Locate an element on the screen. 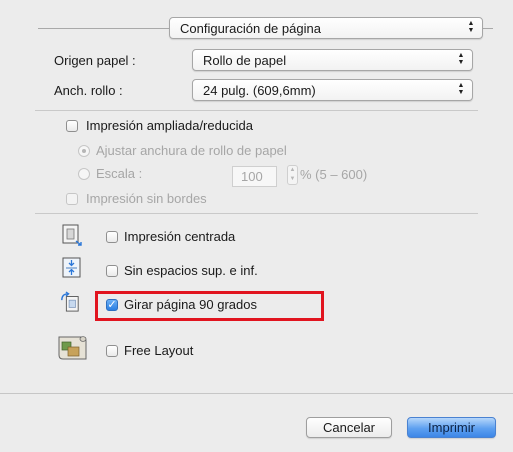 The width and height of the screenshot is (513, 452). rotate-page-label: Girar página 90 grados is located at coordinates (190, 304).